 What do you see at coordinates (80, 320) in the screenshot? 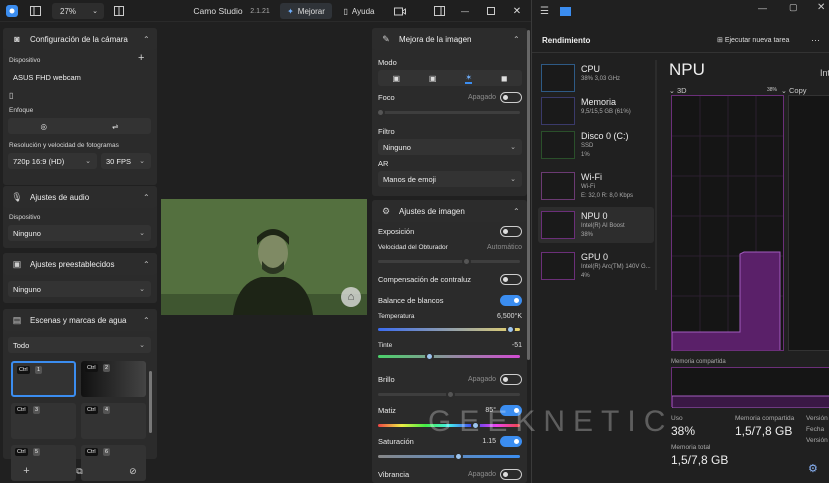
I see `scenes-header: ▤ Escenas y marcas de agua ⌃` at bounding box center [80, 320].